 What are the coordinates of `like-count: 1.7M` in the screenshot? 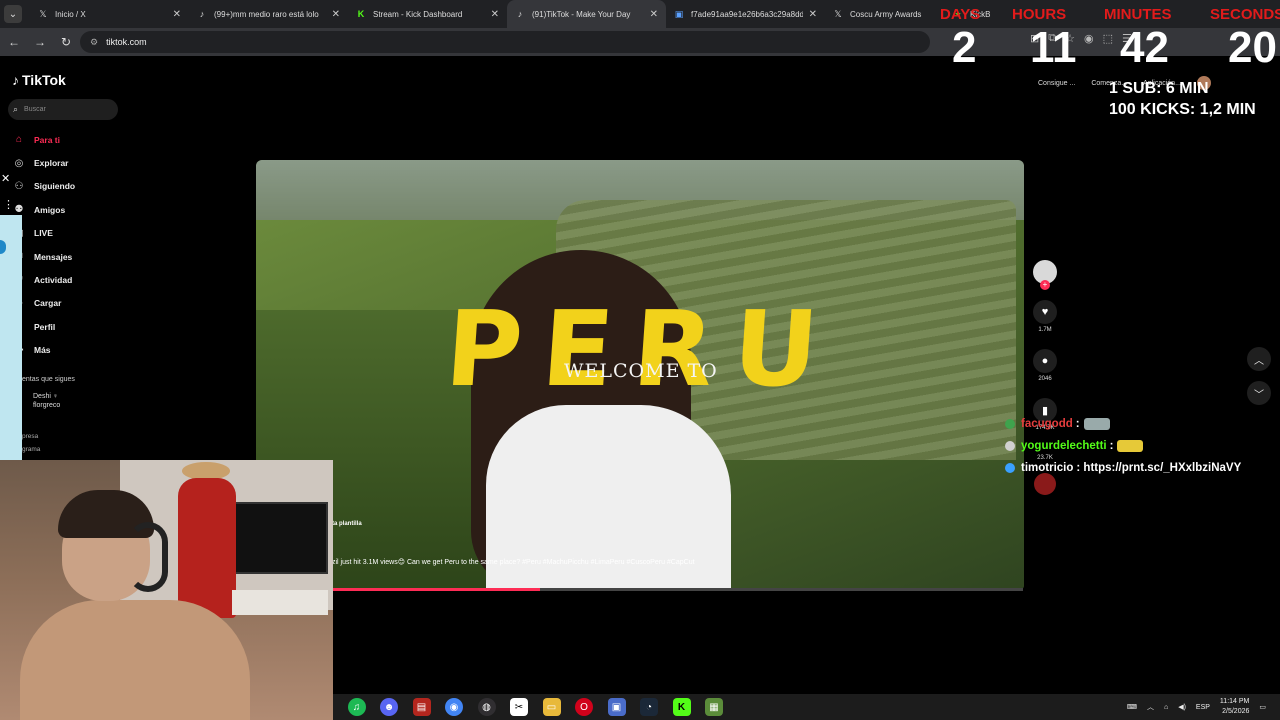 It's located at (1045, 330).